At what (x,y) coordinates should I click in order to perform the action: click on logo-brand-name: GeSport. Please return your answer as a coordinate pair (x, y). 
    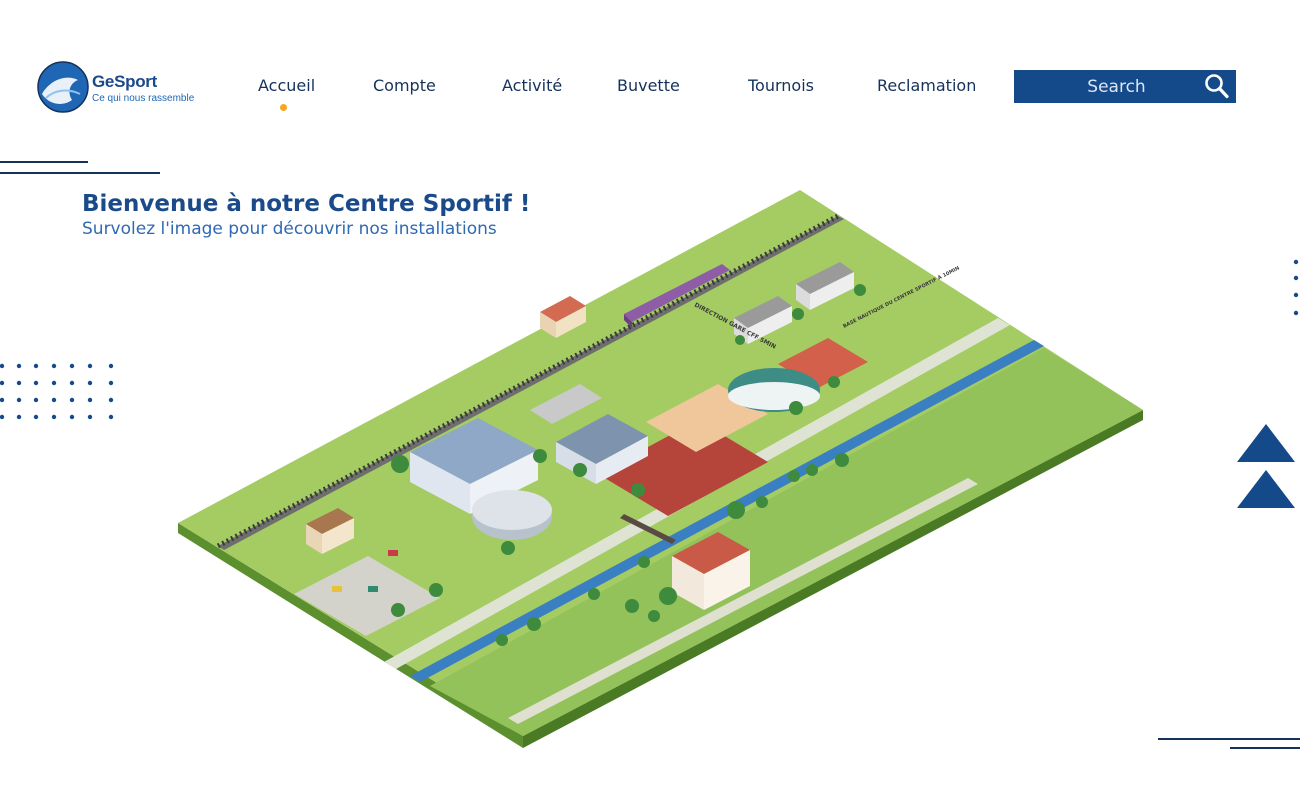
    Looking at the image, I should click on (124, 81).